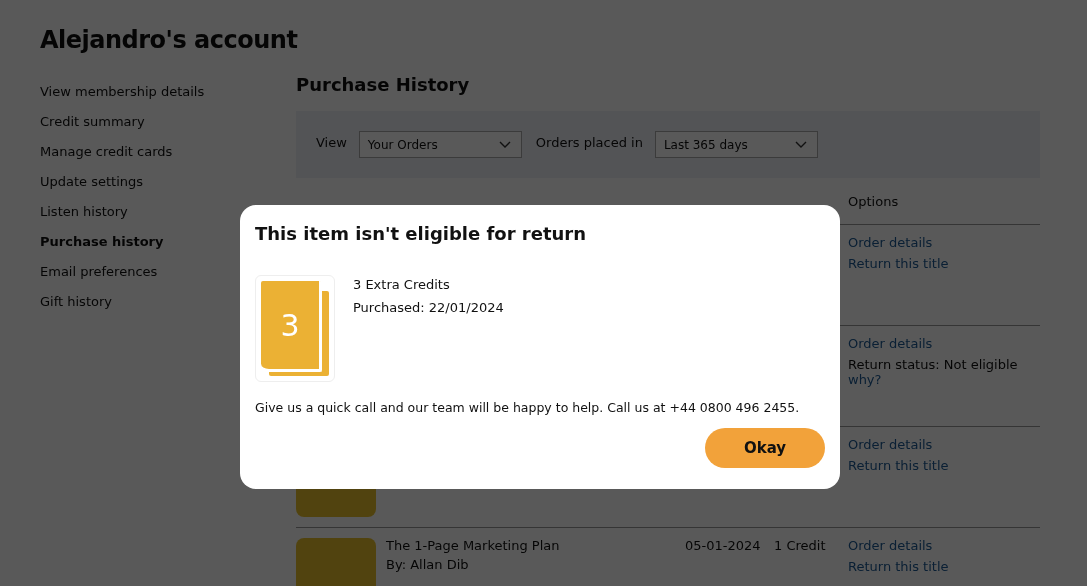  What do you see at coordinates (473, 545) in the screenshot?
I see `book-title: The 1-Page Marketing Plan` at bounding box center [473, 545].